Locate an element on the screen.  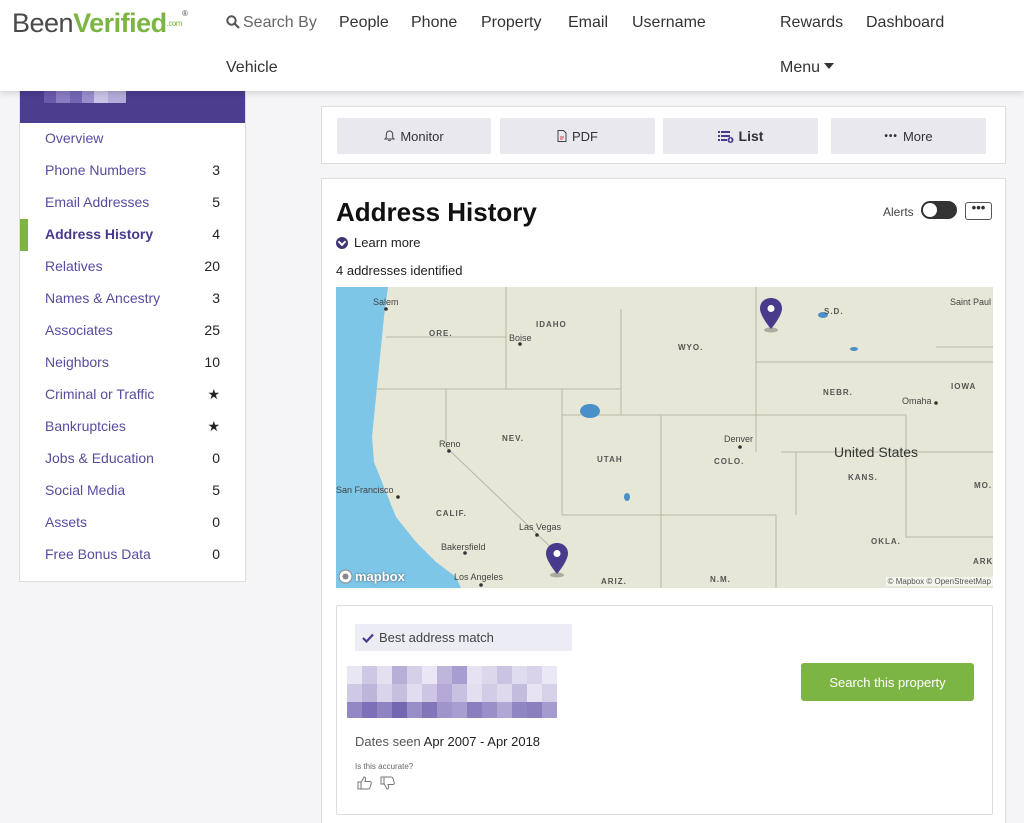
map-attribution: © Mapbox © OpenStreetMap is located at coordinates (939, 581).